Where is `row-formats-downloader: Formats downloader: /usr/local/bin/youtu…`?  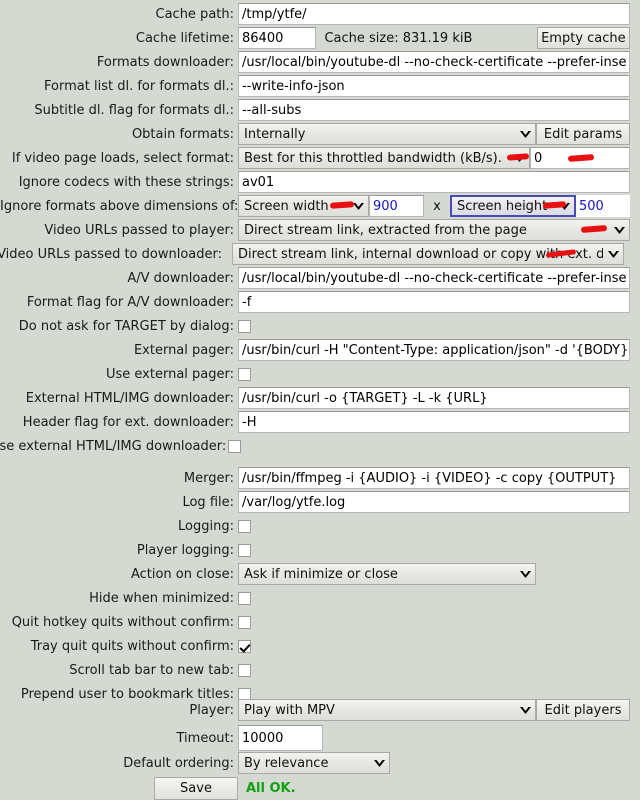
row-formats-downloader: Formats downloader: /usr/local/bin/youtu… is located at coordinates (320, 62).